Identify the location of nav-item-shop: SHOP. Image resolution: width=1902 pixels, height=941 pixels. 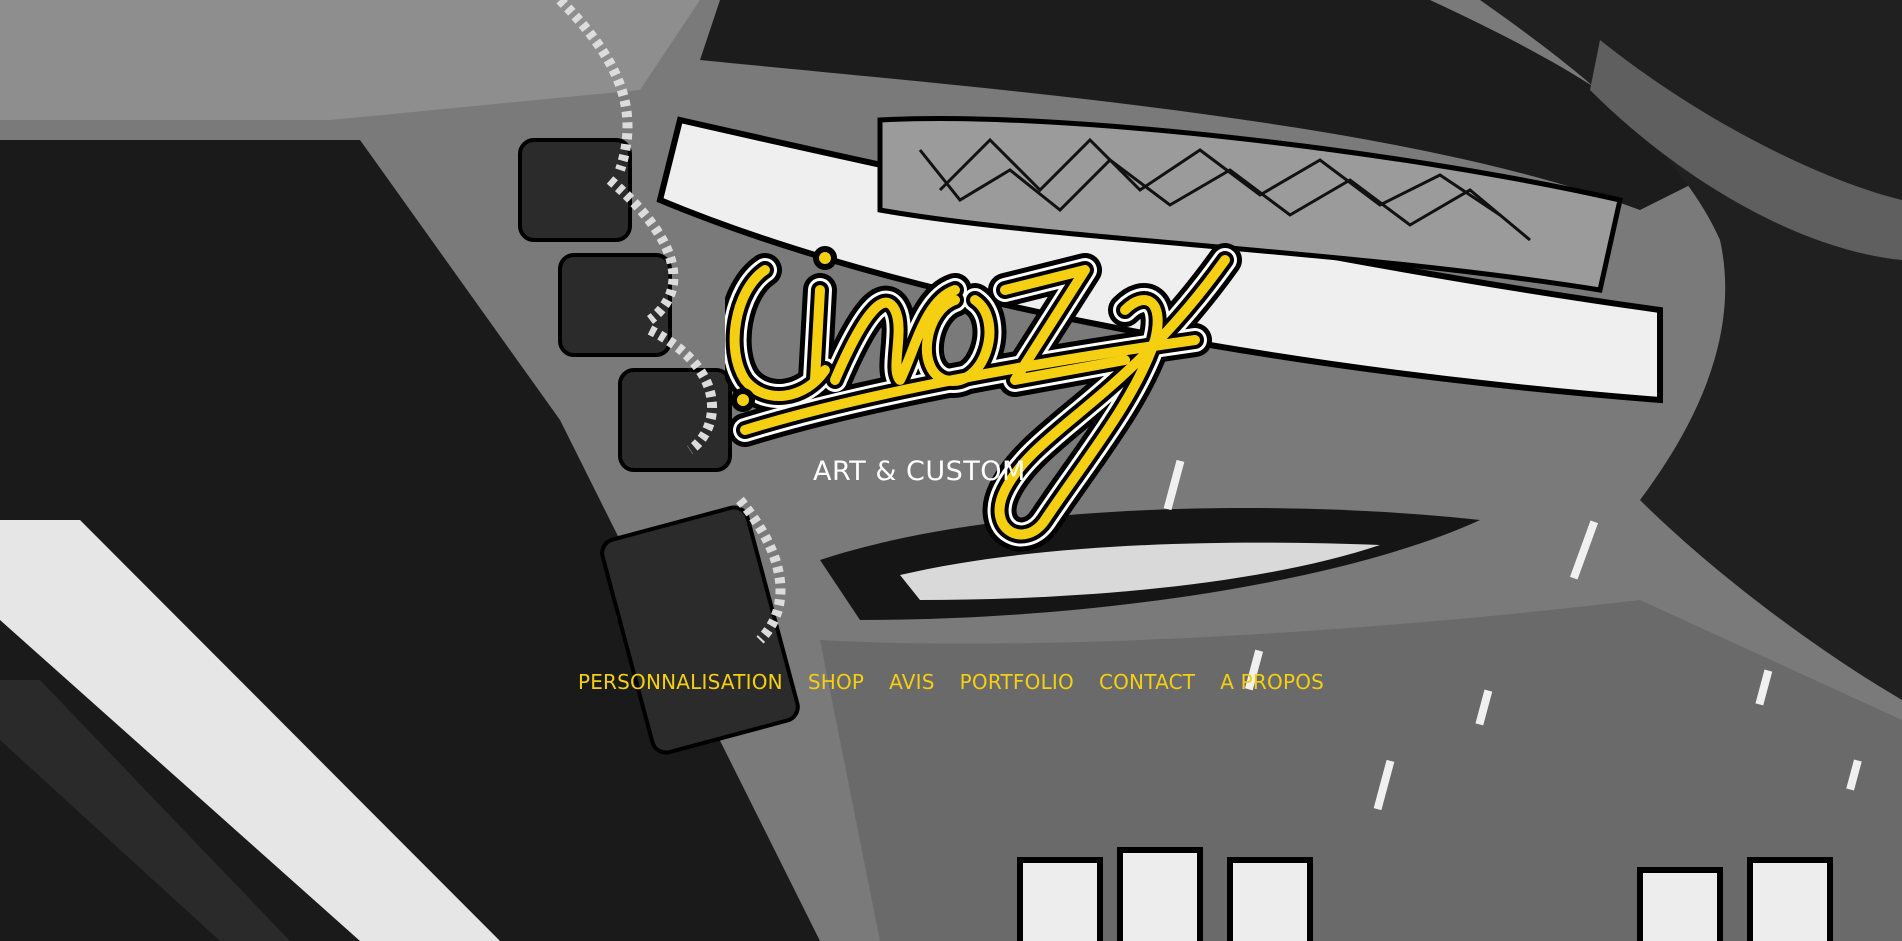
(836, 682).